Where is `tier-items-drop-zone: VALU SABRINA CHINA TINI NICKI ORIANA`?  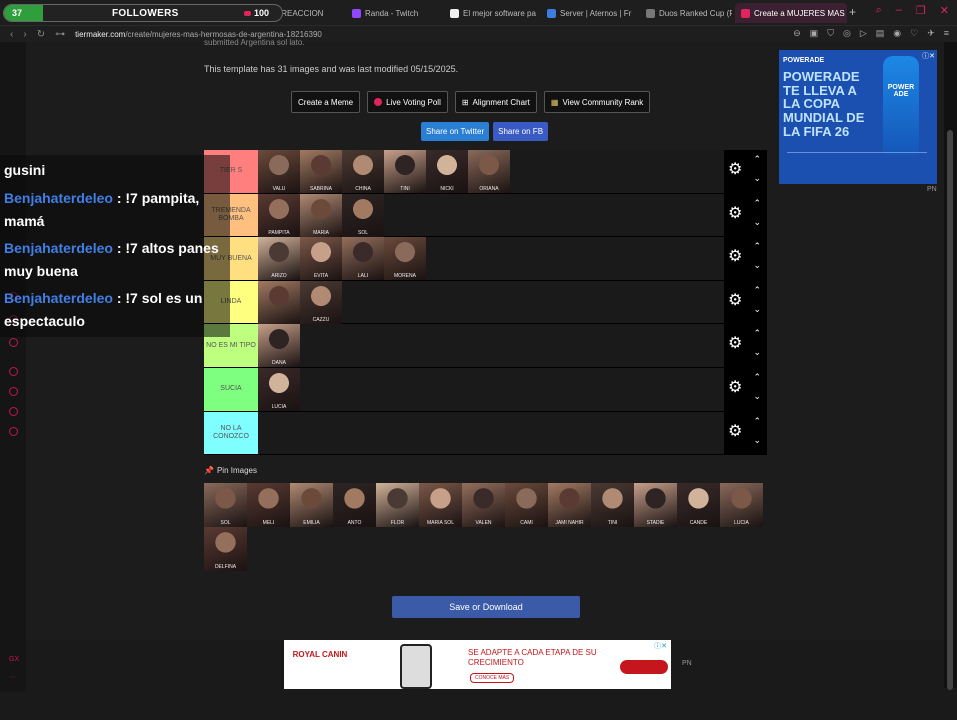
tier-items-drop-zone: VALU SABRINA CHINA TINI NICKI ORIANA is located at coordinates (512, 171).